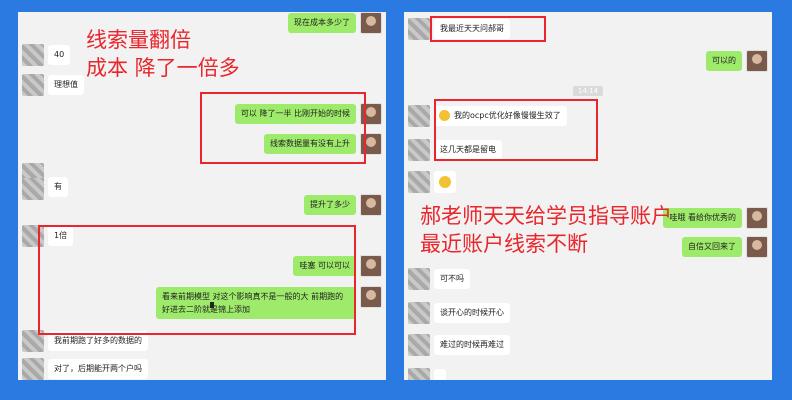 The height and width of the screenshot is (400, 792). Describe the element at coordinates (588, 314) in the screenshot. I see `chat-row: 谈开心的时候开心` at that location.